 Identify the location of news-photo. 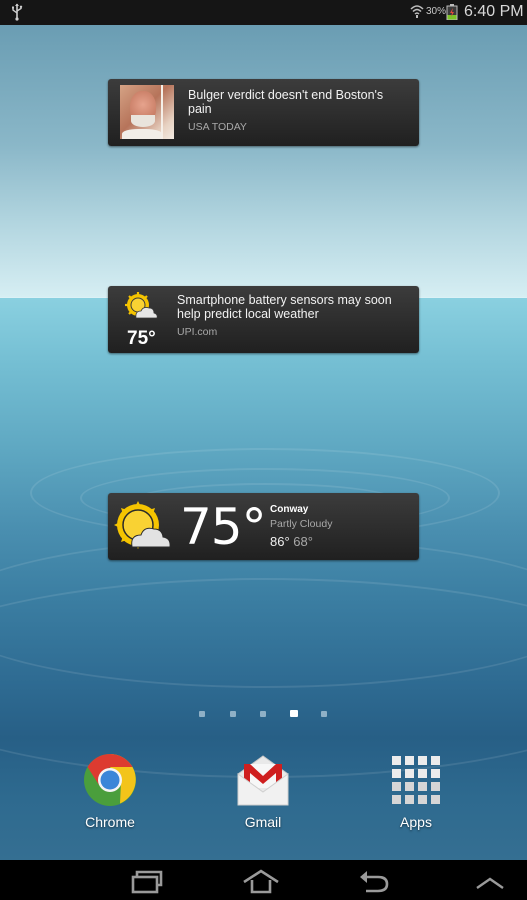
(147, 112).